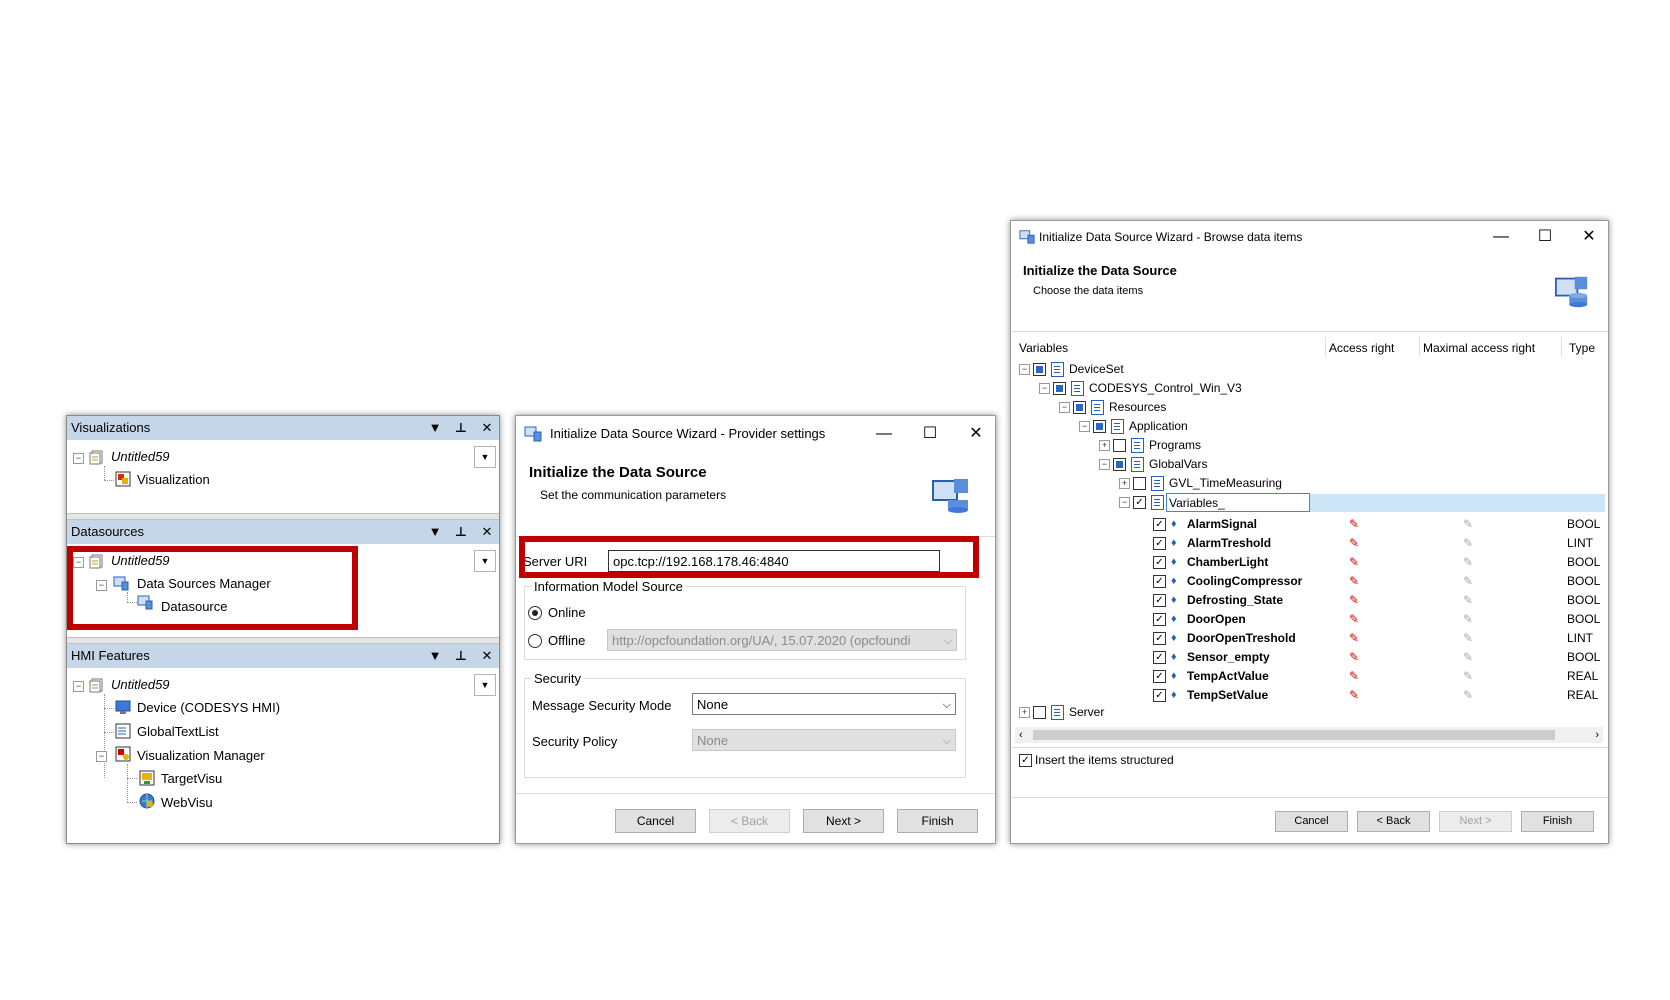  What do you see at coordinates (1175, 445) in the screenshot?
I see `tree-item-programs: Programs` at bounding box center [1175, 445].